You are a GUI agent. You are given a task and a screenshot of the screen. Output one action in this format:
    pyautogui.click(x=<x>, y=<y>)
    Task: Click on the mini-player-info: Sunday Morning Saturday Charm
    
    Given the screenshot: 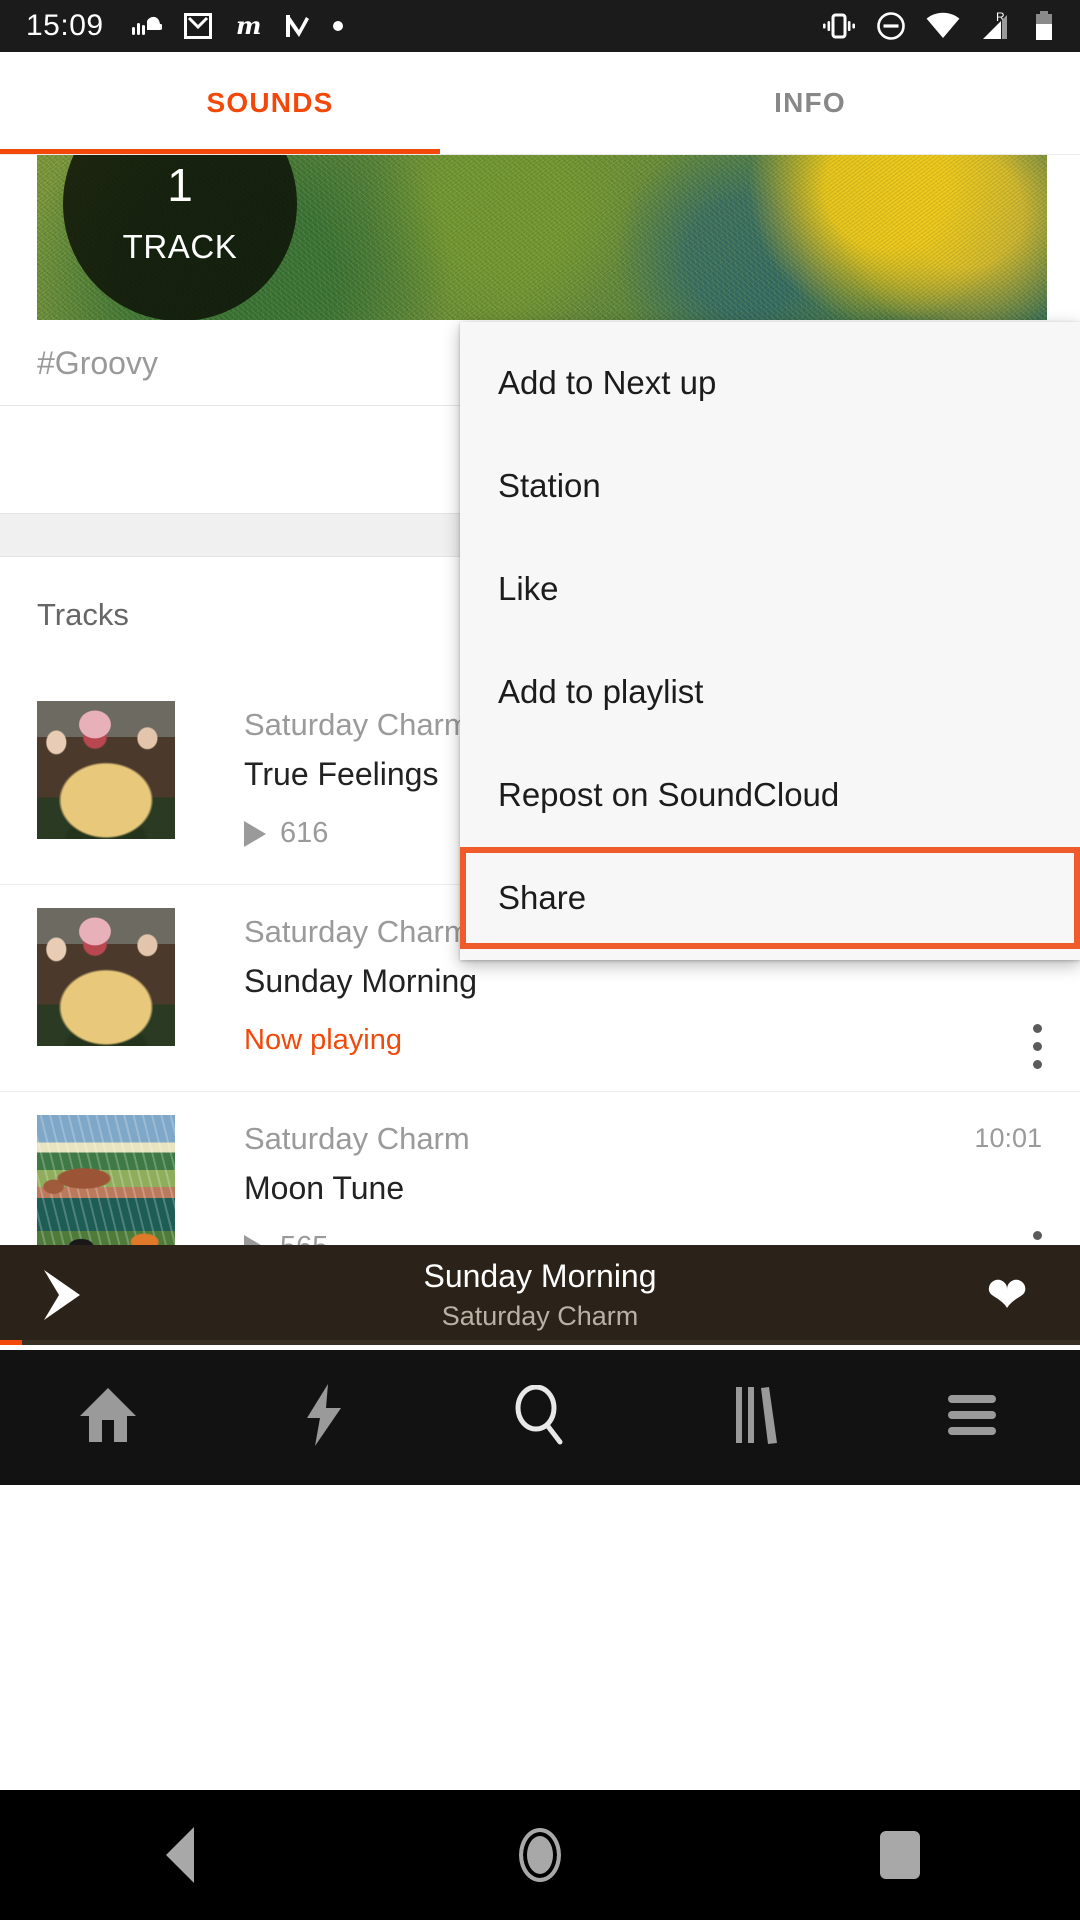 What is the action you would take?
    pyautogui.click(x=540, y=1295)
    